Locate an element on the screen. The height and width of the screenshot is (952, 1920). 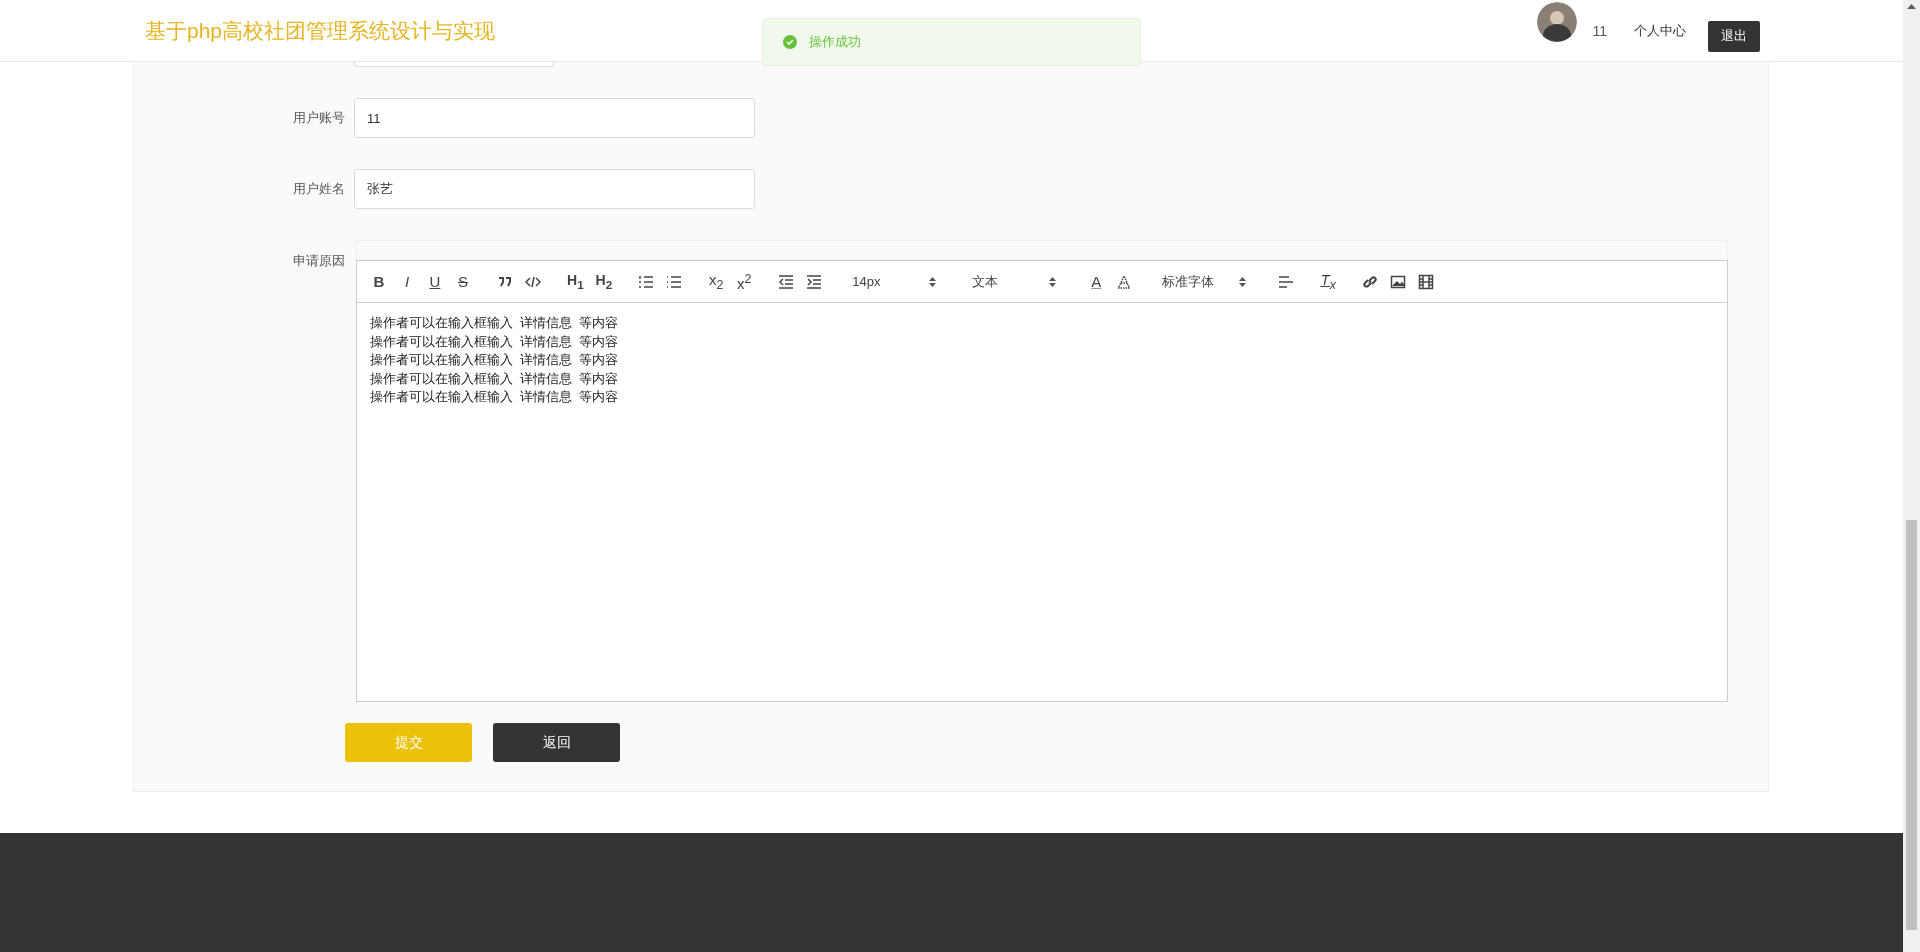
outdent-icon is located at coordinates (786, 281).